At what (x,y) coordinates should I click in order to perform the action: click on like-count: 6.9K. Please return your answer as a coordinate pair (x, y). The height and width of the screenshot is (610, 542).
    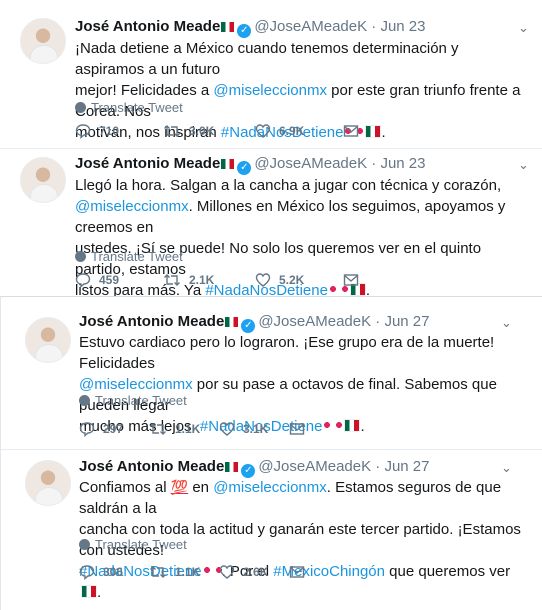
    Looking at the image, I should click on (292, 131).